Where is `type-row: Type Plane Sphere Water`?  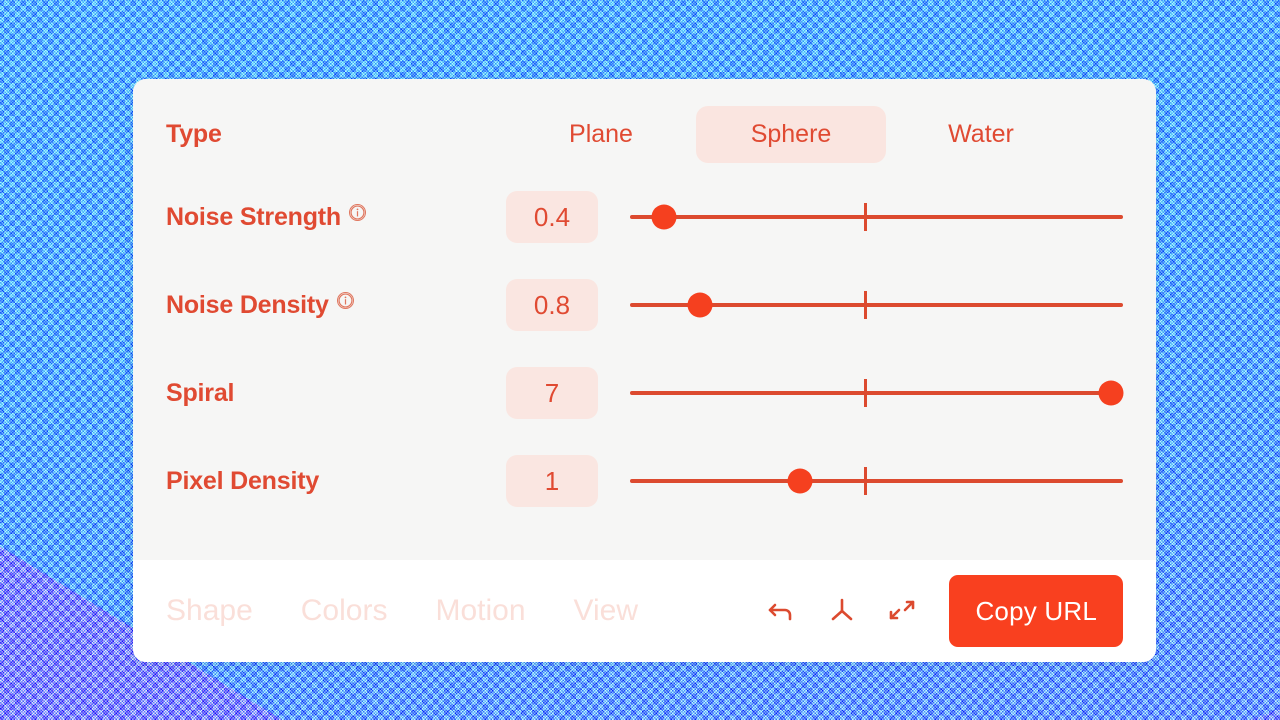 type-row: Type Plane Sphere Water is located at coordinates (644, 126).